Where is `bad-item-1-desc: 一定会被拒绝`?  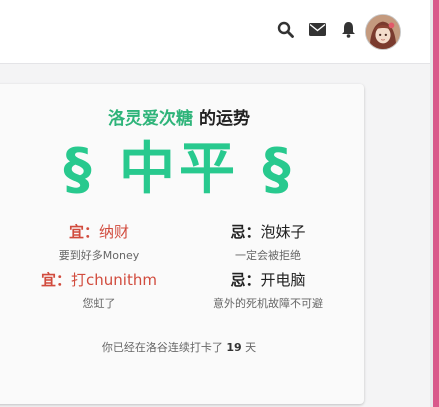 bad-item-1-desc: 一定会被拒绝 is located at coordinates (268, 255).